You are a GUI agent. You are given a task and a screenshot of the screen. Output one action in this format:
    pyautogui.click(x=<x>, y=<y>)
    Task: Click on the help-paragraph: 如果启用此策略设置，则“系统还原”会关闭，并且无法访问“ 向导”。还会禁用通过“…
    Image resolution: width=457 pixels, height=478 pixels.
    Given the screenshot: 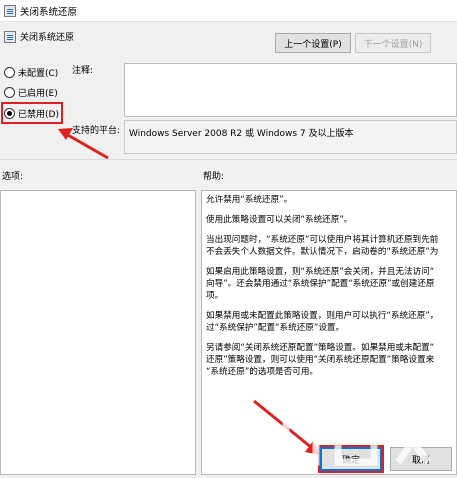 What is the action you would take?
    pyautogui.click(x=320, y=284)
    